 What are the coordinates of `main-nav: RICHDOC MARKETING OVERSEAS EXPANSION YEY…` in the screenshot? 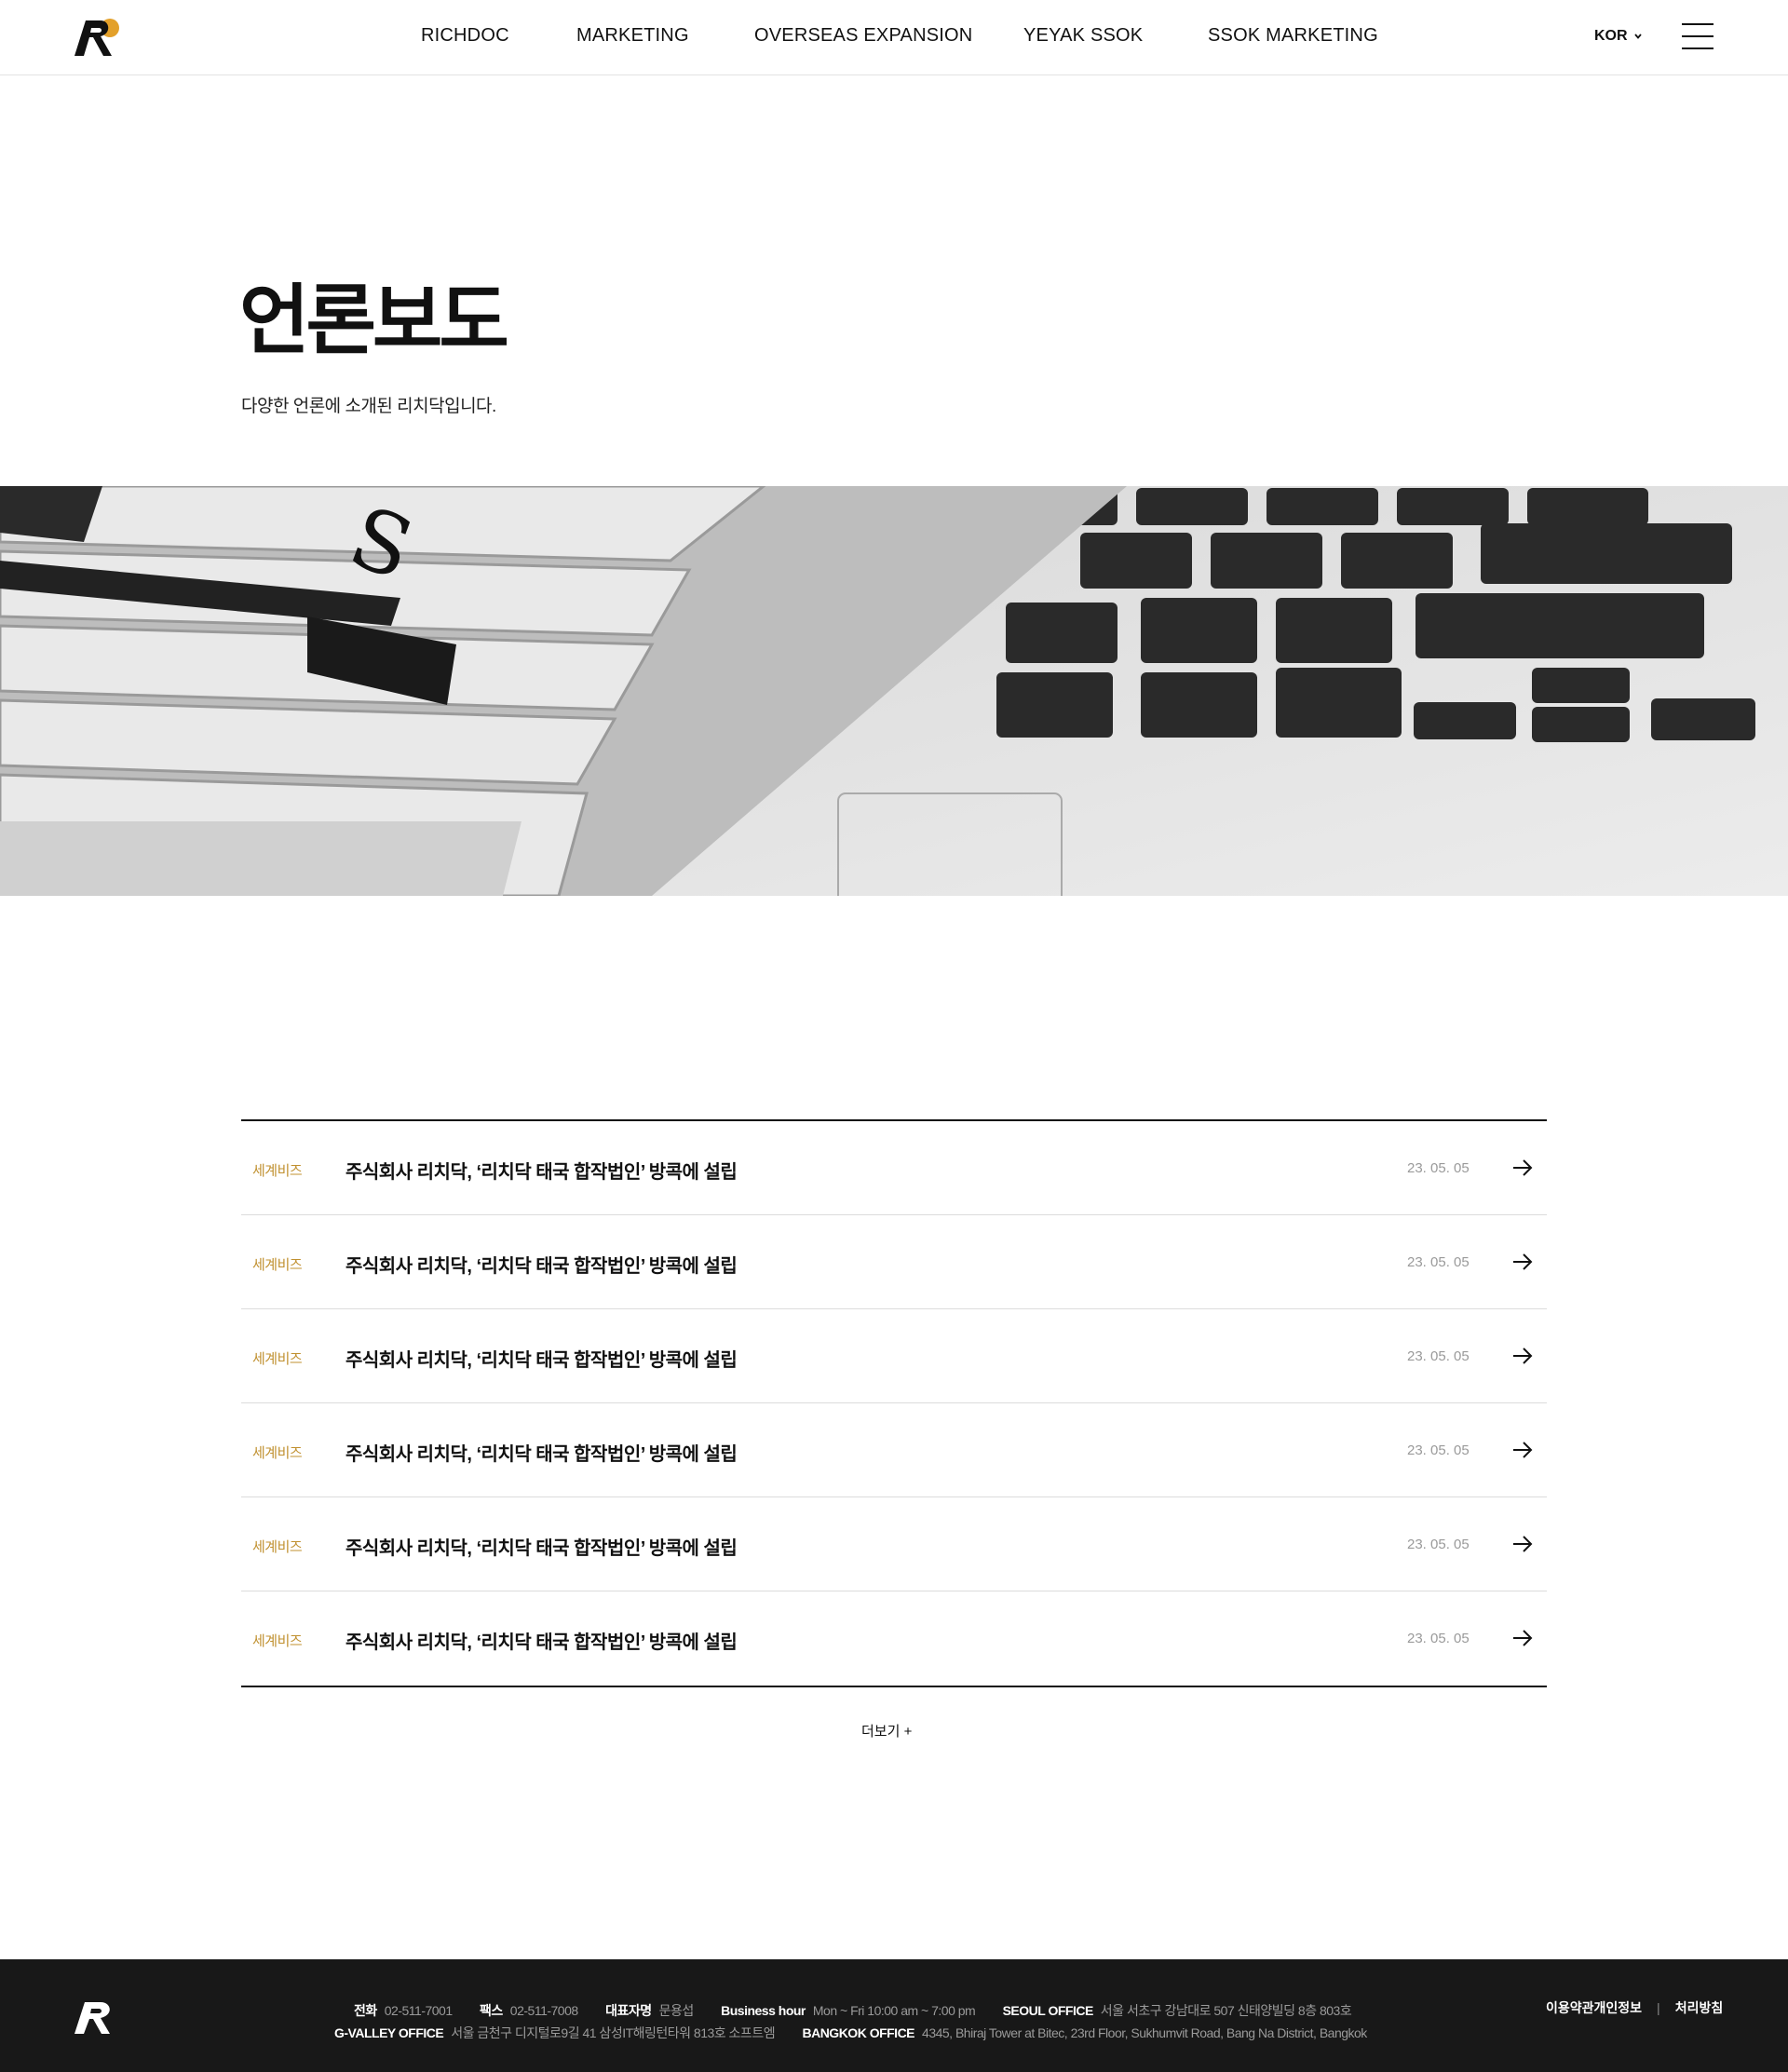 It's located at (894, 37).